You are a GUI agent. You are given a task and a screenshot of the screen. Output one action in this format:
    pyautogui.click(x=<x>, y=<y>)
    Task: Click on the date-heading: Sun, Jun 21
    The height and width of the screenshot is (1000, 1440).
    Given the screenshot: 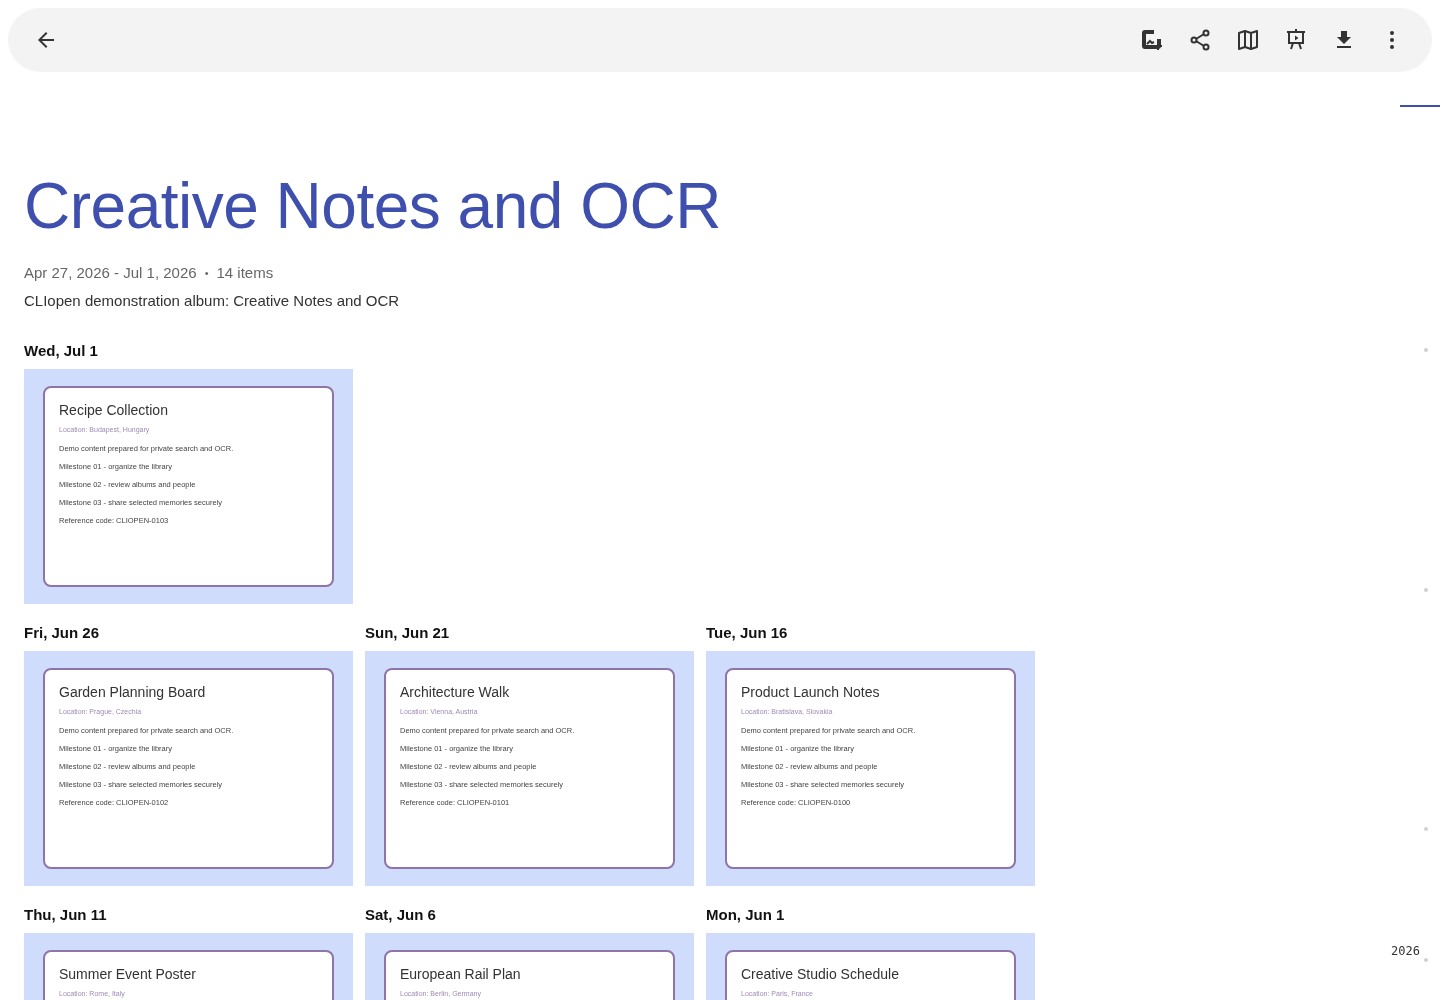 What is the action you would take?
    pyautogui.click(x=408, y=633)
    